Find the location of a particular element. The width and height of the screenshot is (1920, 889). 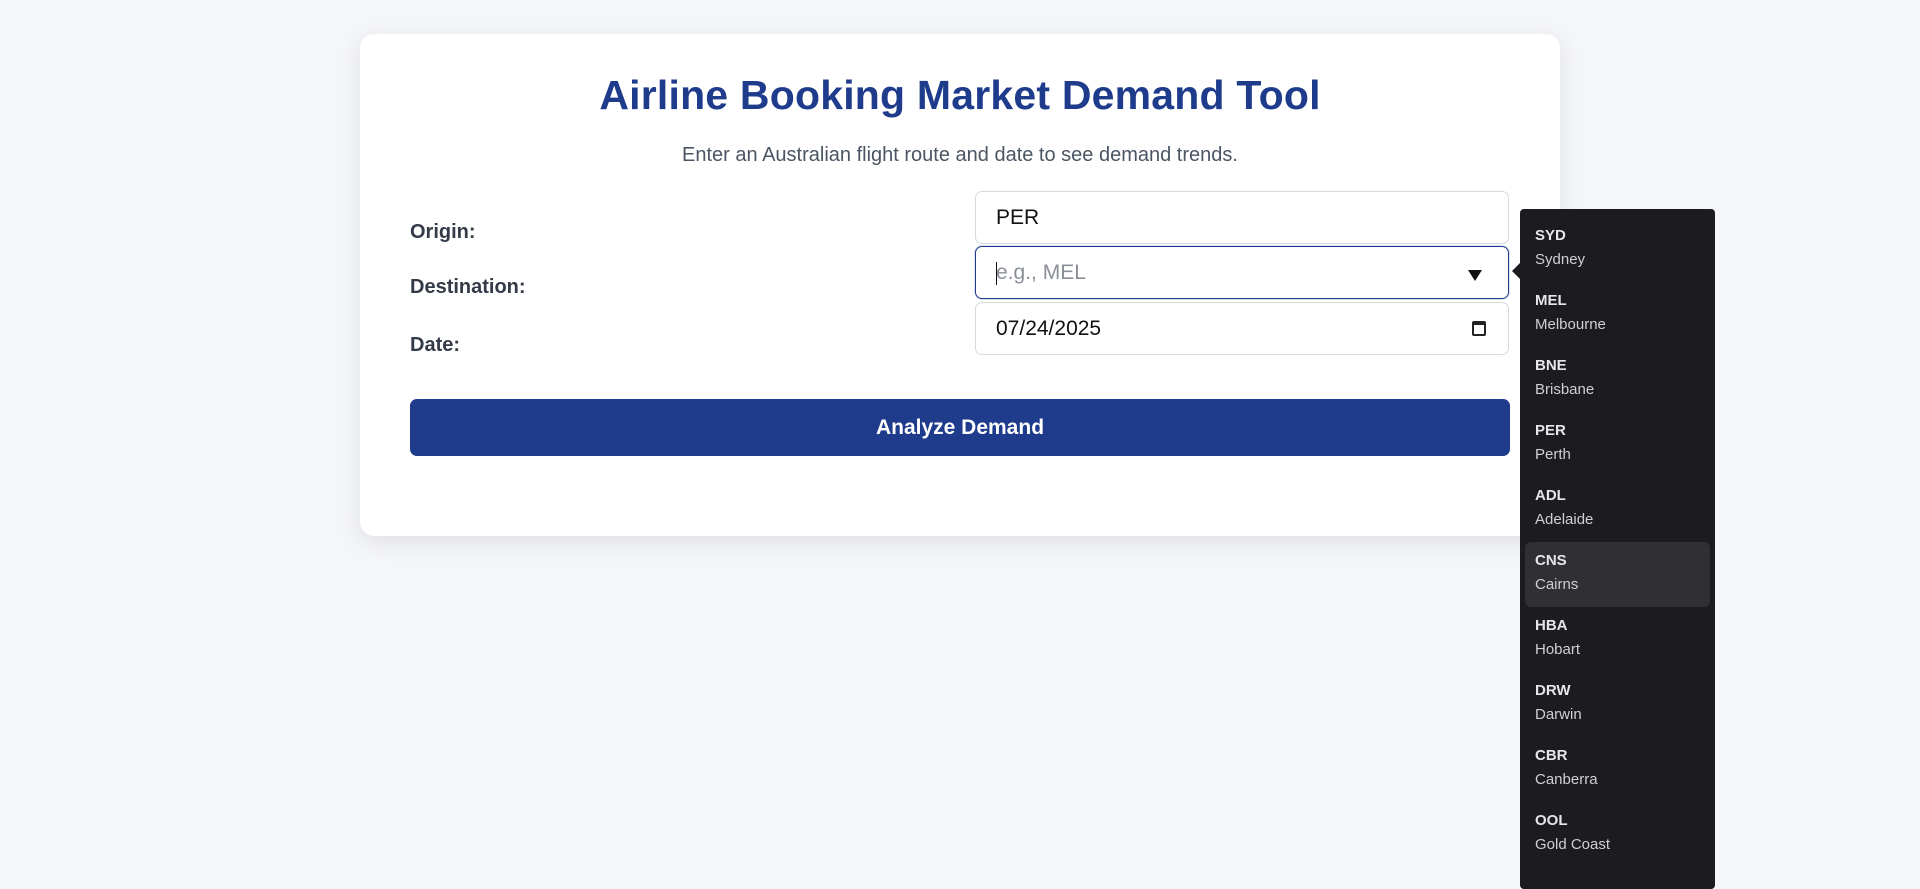

destination-input is located at coordinates (1242, 272).